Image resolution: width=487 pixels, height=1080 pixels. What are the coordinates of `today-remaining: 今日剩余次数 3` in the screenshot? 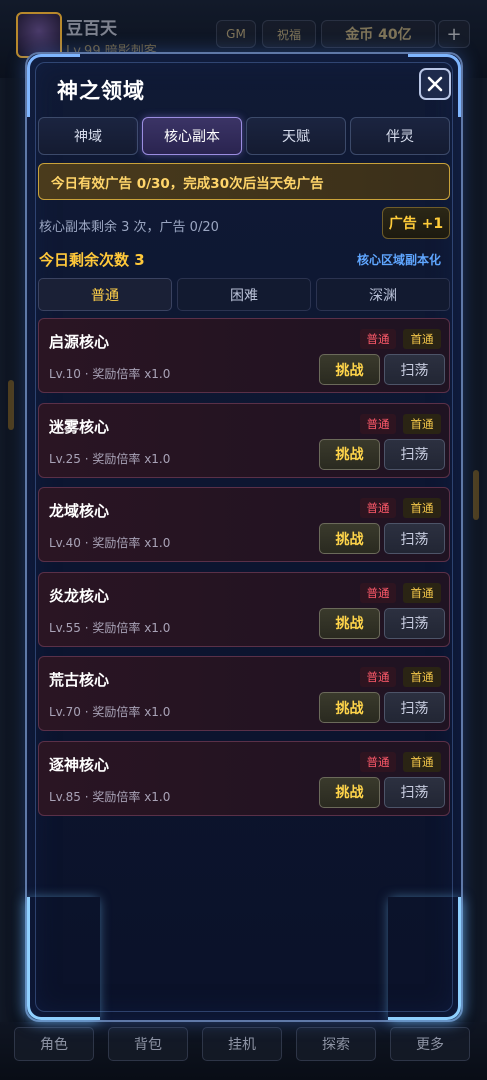 It's located at (92, 260).